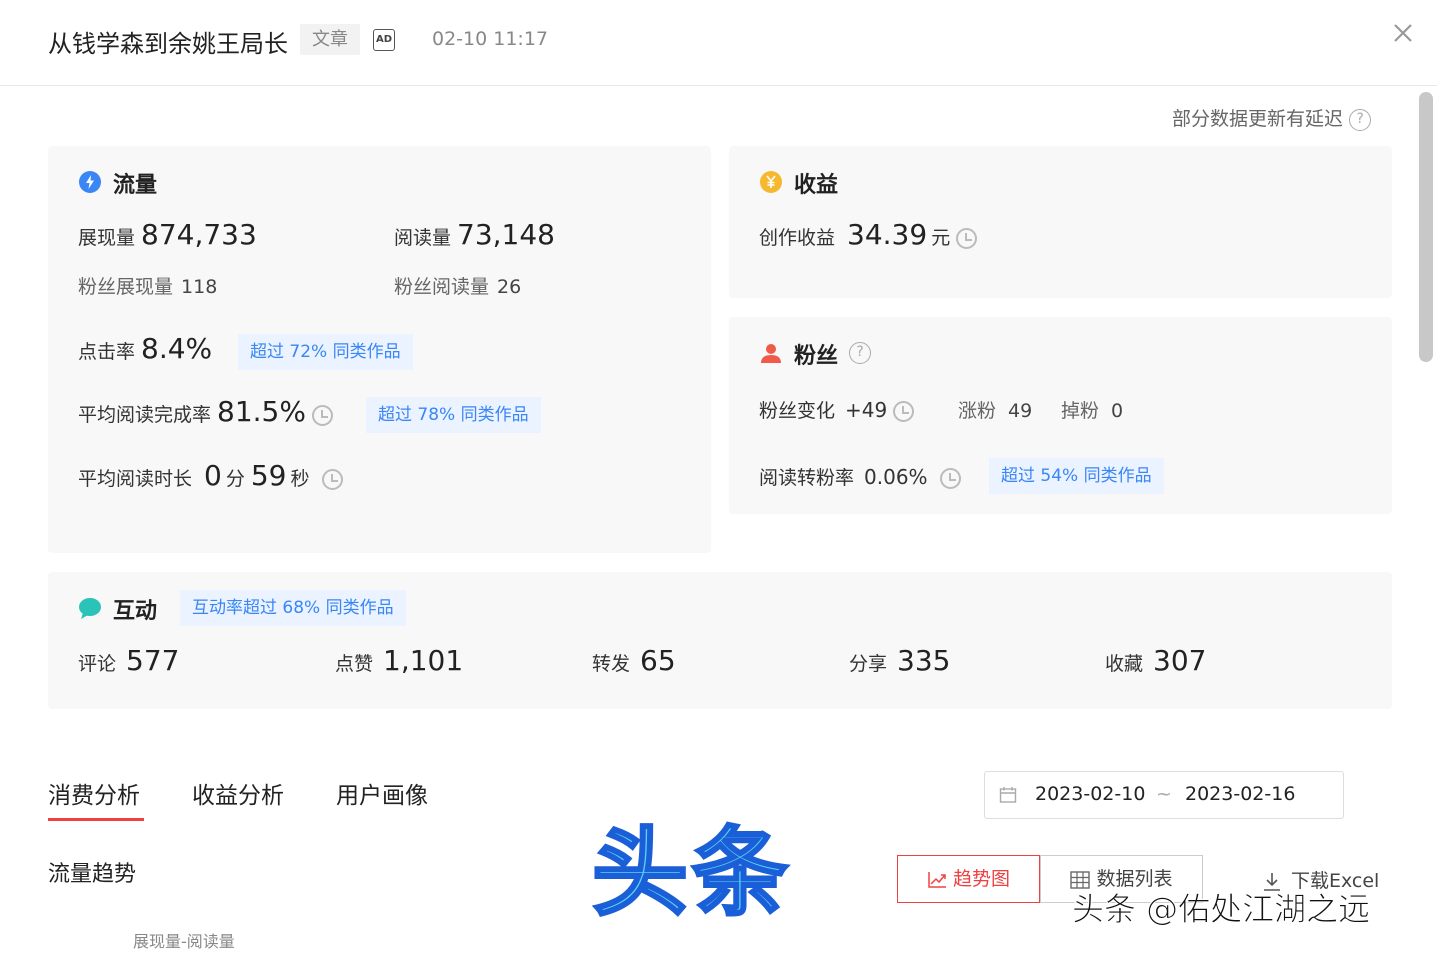 The height and width of the screenshot is (956, 1437). I want to click on traffic-icon, so click(90, 182).